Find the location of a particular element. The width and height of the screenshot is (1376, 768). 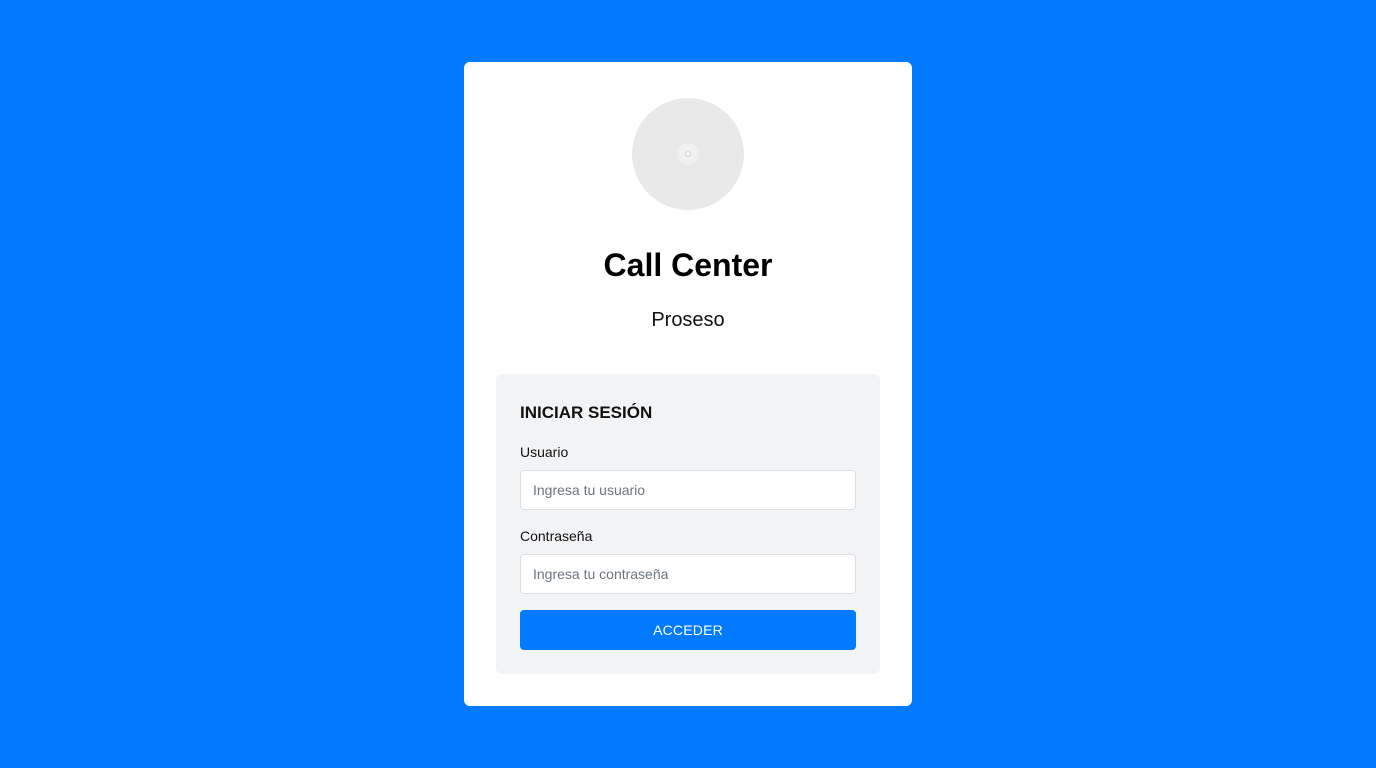

username-label: Usuario is located at coordinates (544, 452).